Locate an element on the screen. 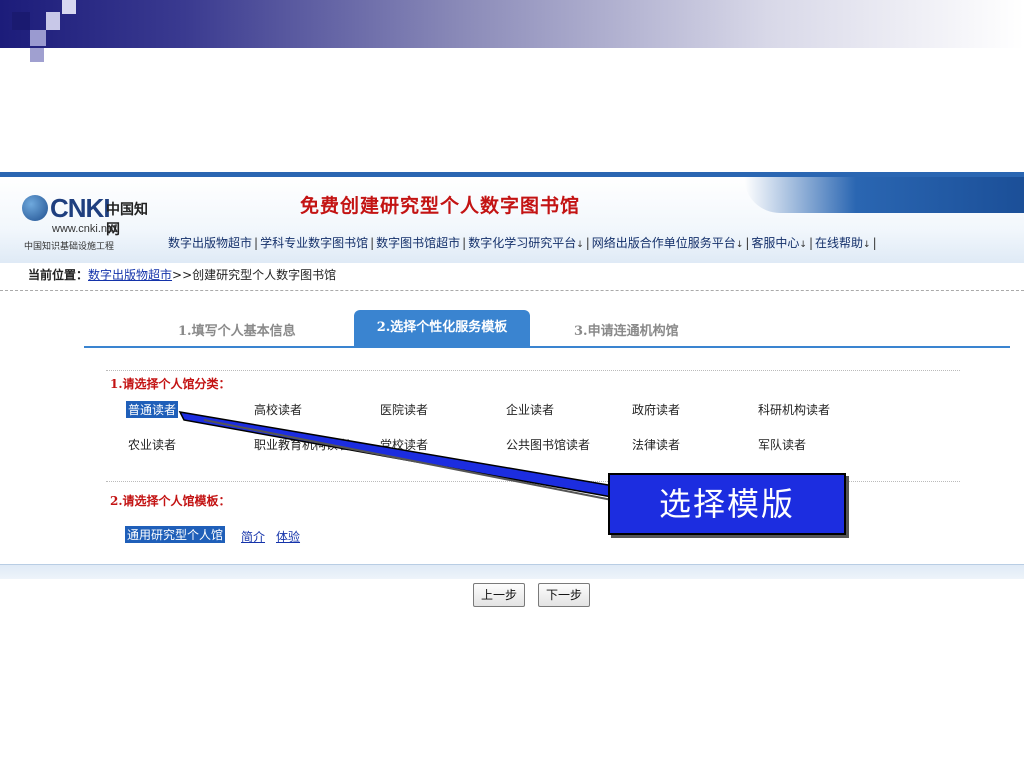  callout-box: 选择模版 is located at coordinates (727, 504).